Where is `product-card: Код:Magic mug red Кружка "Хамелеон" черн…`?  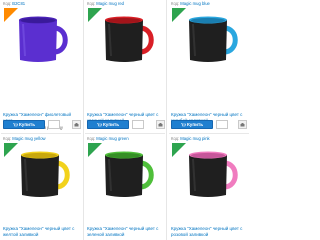
product-card: Код:Magic mug red Кружка "Хамелеон" черн… is located at coordinates (125, 65).